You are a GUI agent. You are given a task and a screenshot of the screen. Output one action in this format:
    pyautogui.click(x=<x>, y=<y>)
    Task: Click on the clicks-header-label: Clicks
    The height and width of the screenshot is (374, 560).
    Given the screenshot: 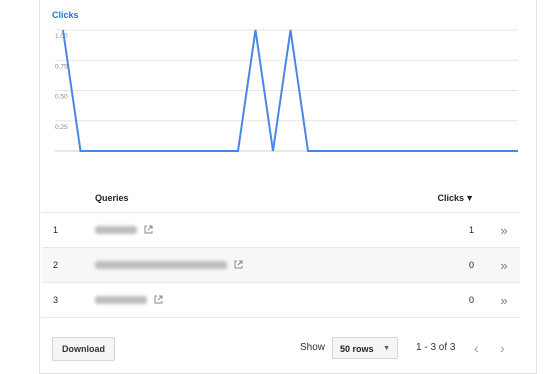 What is the action you would take?
    pyautogui.click(x=451, y=197)
    